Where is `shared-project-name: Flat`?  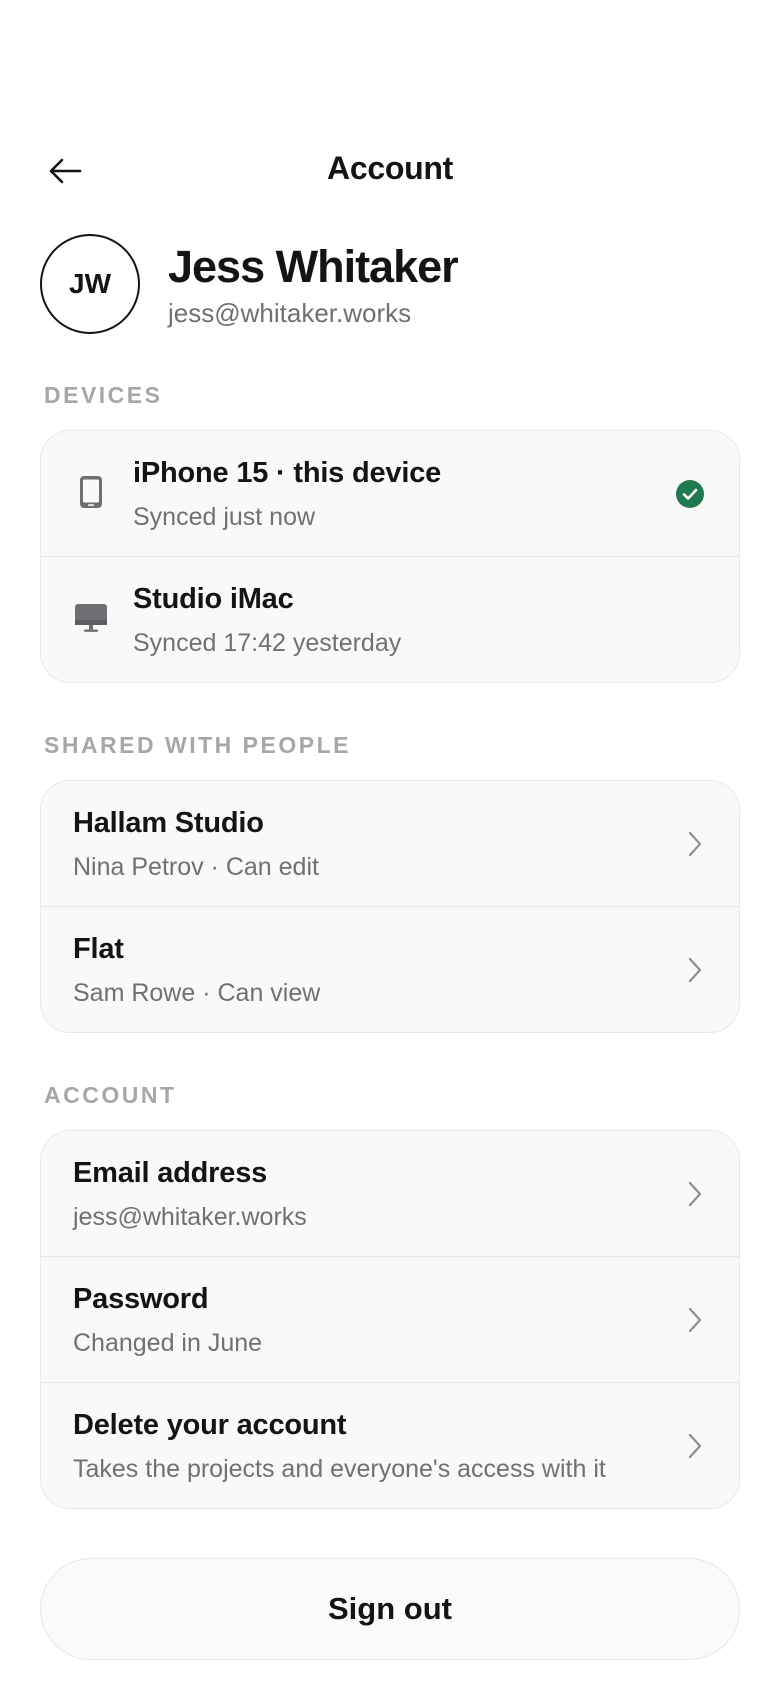
shared-project-name: Flat is located at coordinates (98, 949).